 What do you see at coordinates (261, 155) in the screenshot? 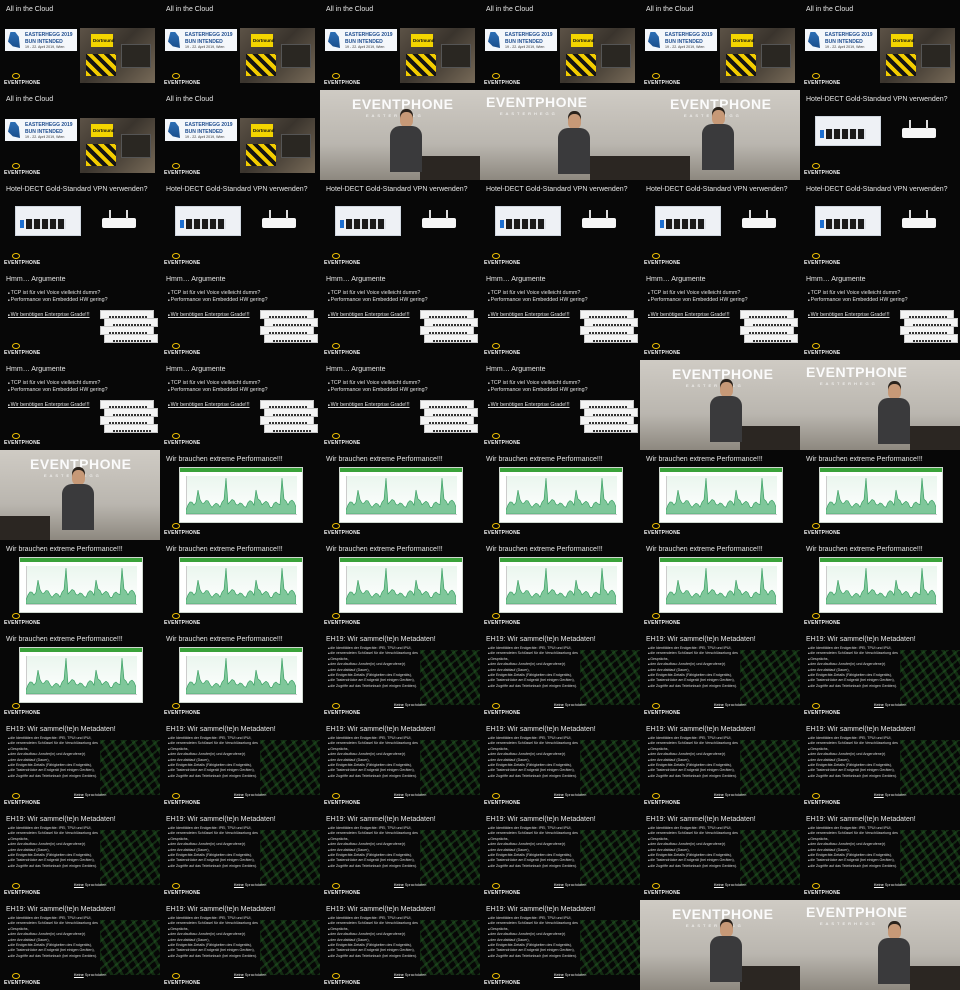
I see `warning-stripes` at bounding box center [261, 155].